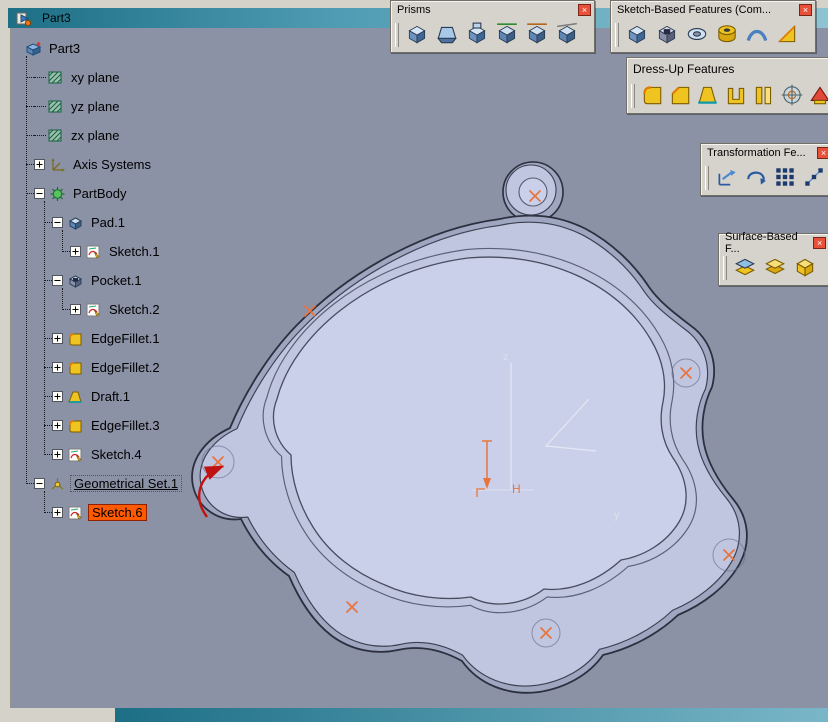 The height and width of the screenshot is (722, 828). I want to click on tree-item-label: Draft.1, so click(110, 396).